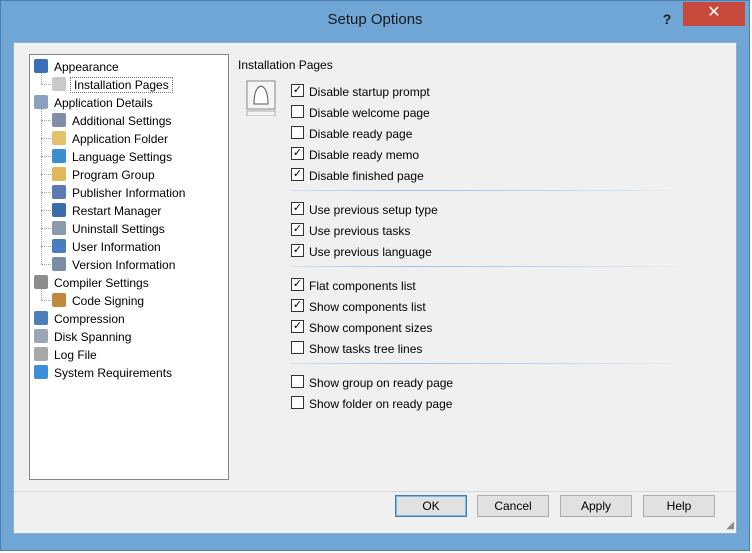  I want to click on tree-item-program-group: Program Group, so click(104, 174).